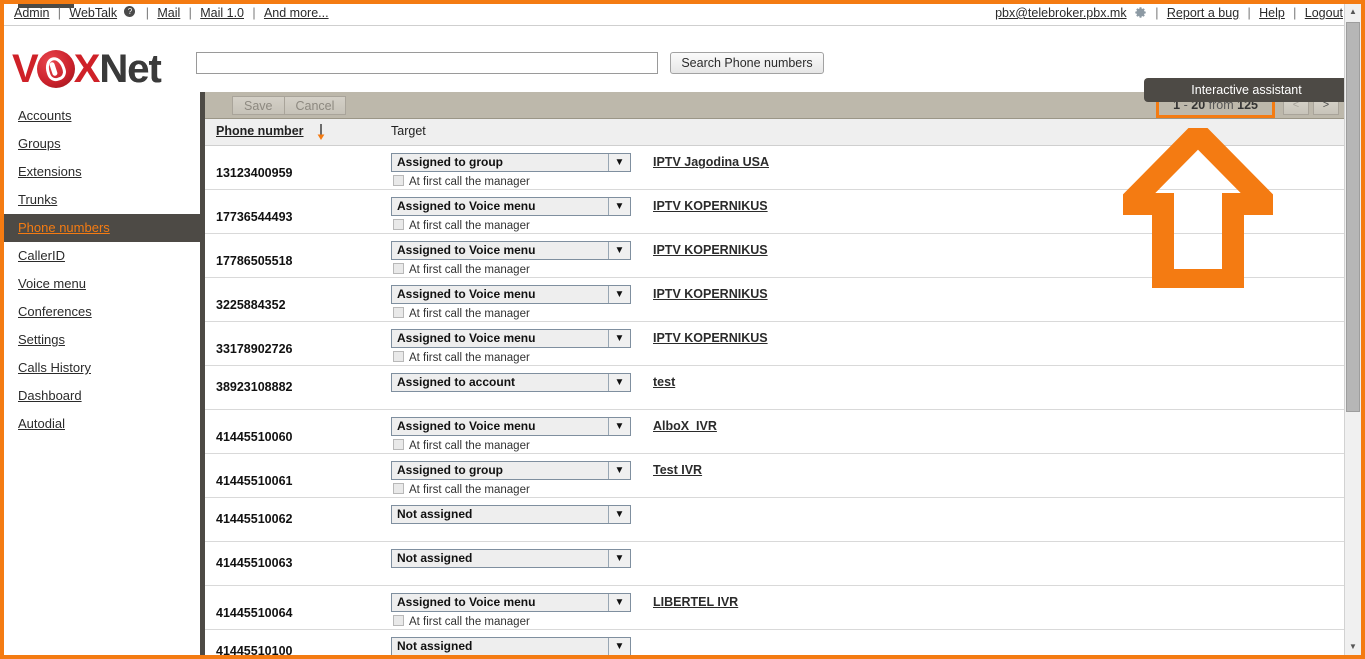  I want to click on browser-scrollbar: ▲ ▼, so click(1352, 329).